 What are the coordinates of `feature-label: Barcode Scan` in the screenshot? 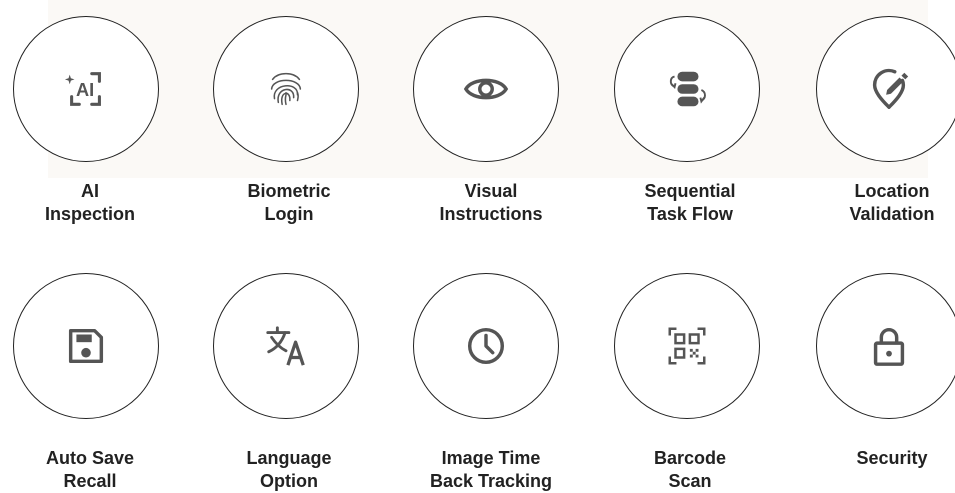 It's located at (690, 470).